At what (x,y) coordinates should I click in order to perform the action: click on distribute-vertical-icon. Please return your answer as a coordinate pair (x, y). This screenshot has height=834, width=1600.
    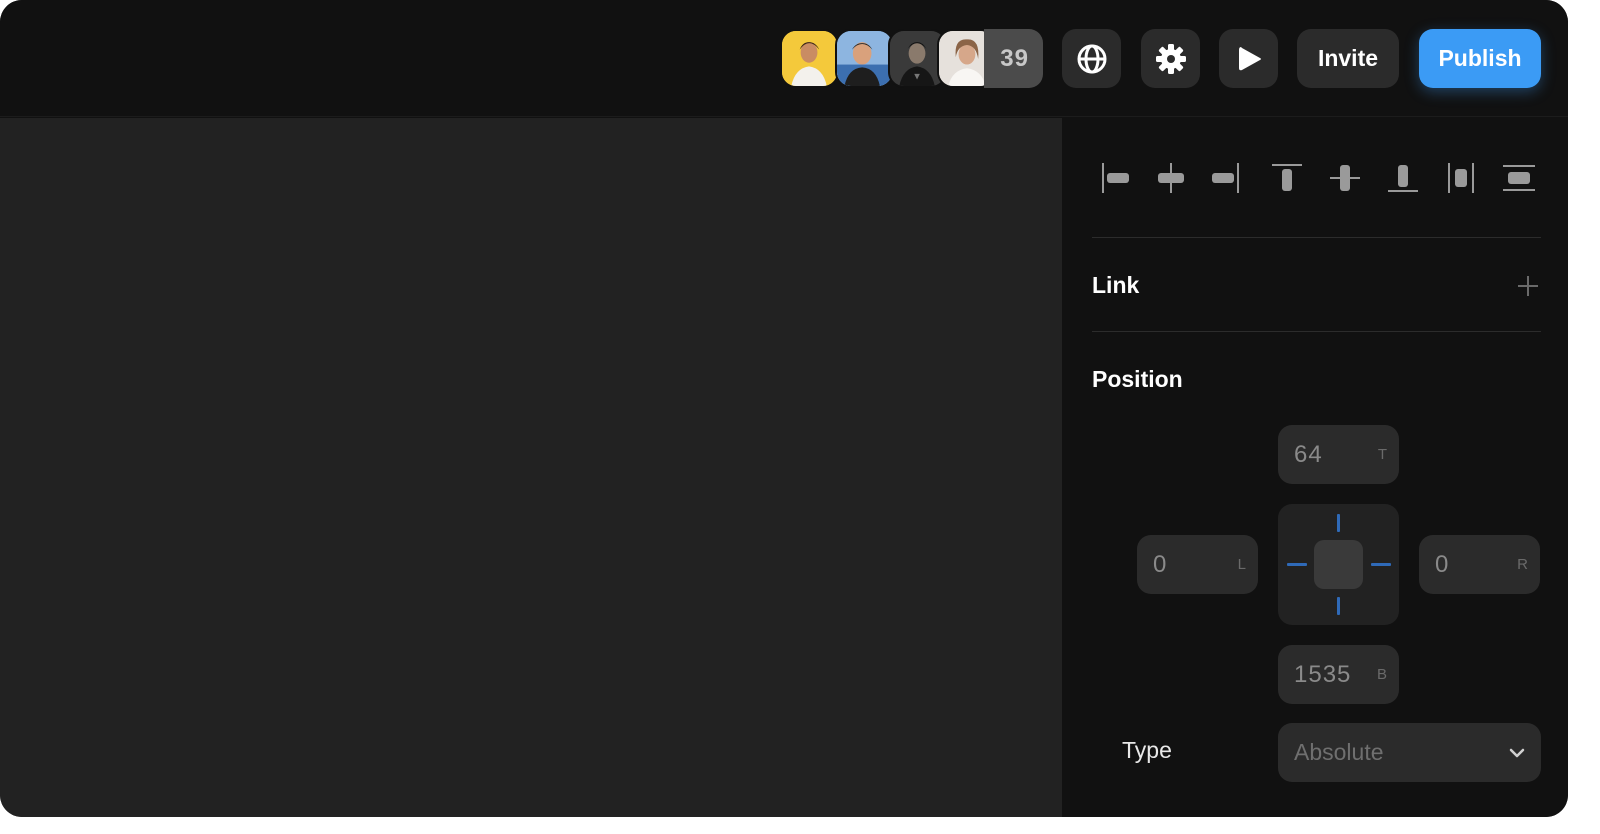
    Looking at the image, I should click on (1519, 178).